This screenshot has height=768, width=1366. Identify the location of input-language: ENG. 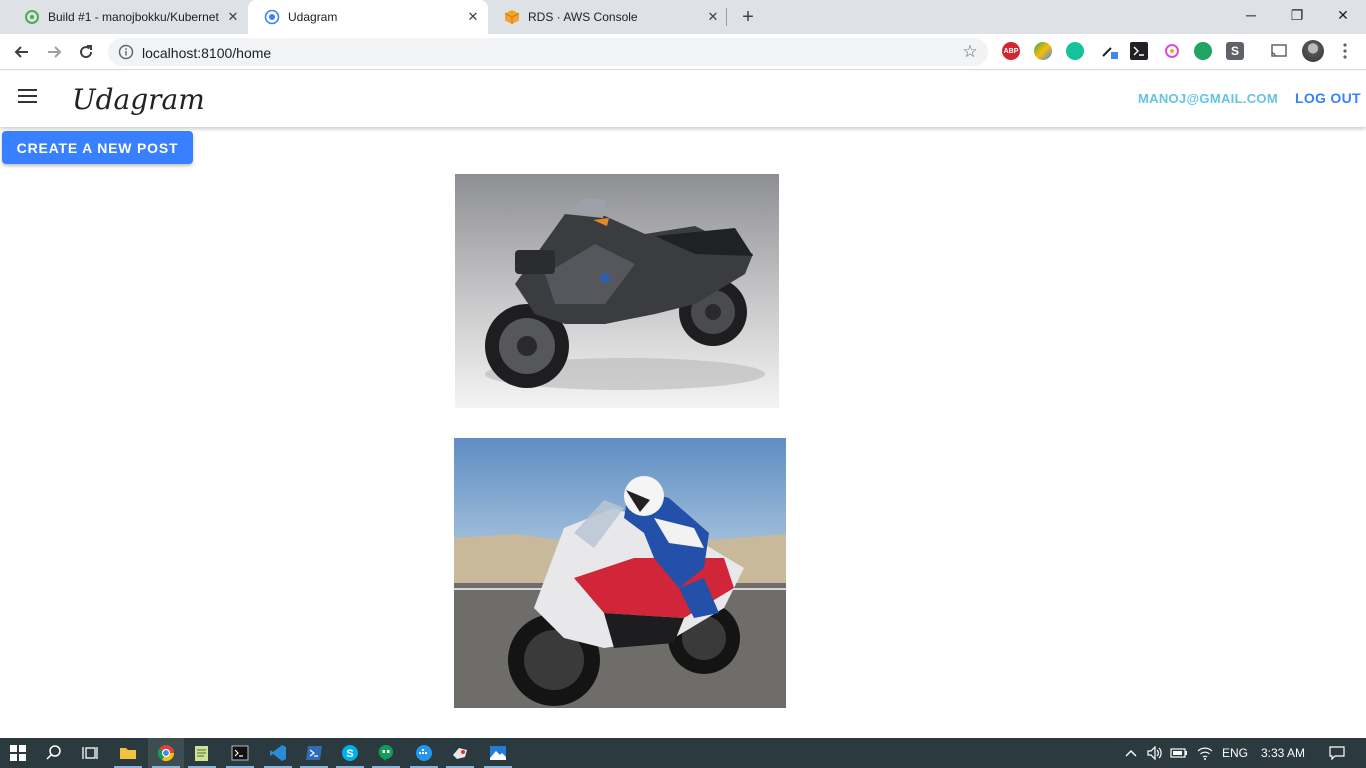
(1235, 753).